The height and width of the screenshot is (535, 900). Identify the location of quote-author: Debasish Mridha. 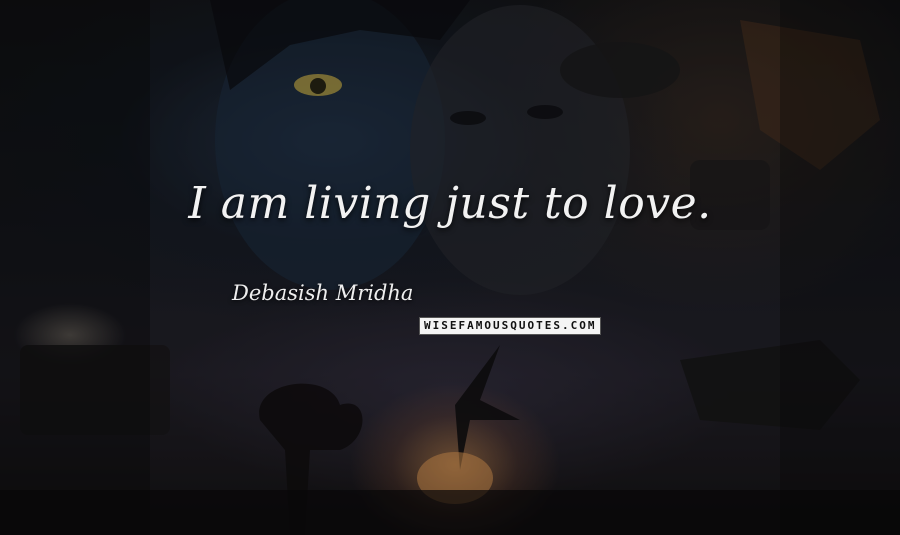
(323, 293).